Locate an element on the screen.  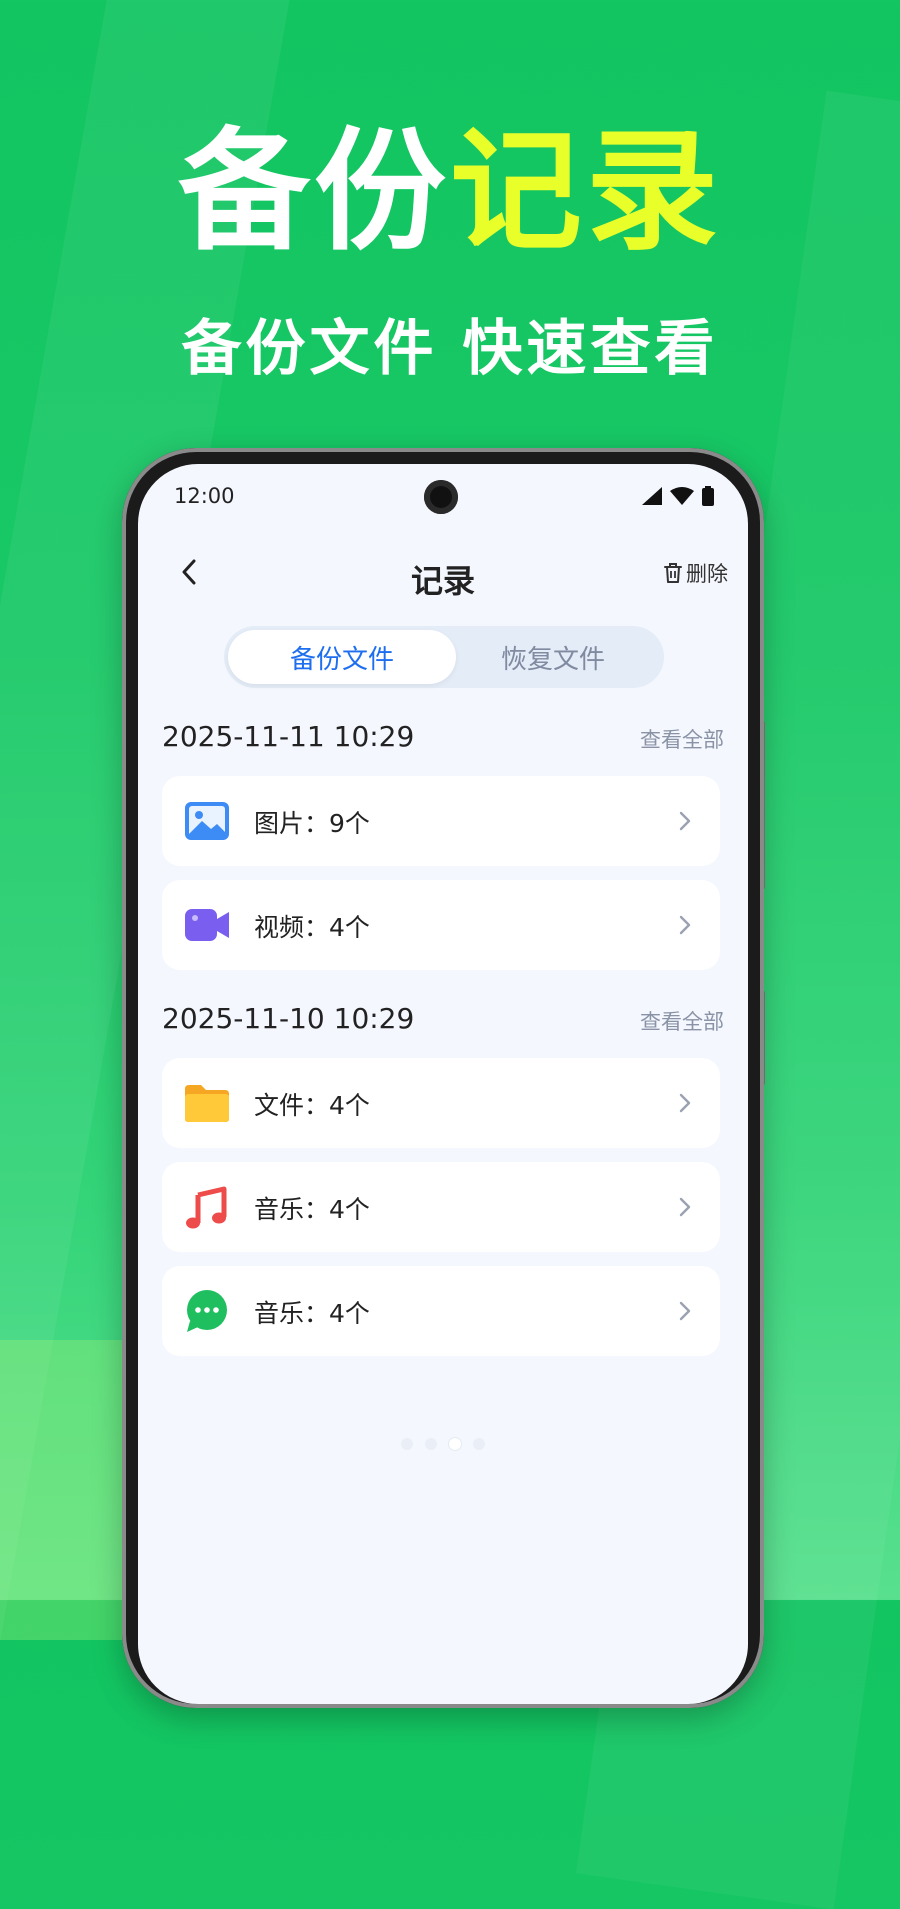
section-header: 2025-11-10 10:29 查看全部 is located at coordinates (443, 1022).